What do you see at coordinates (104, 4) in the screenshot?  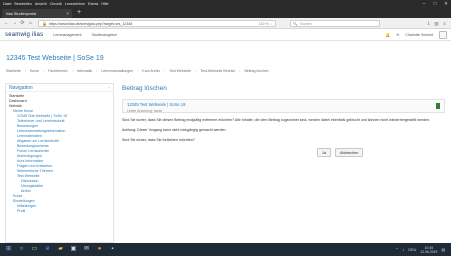 I see `menu-item-help: Hilfe` at bounding box center [104, 4].